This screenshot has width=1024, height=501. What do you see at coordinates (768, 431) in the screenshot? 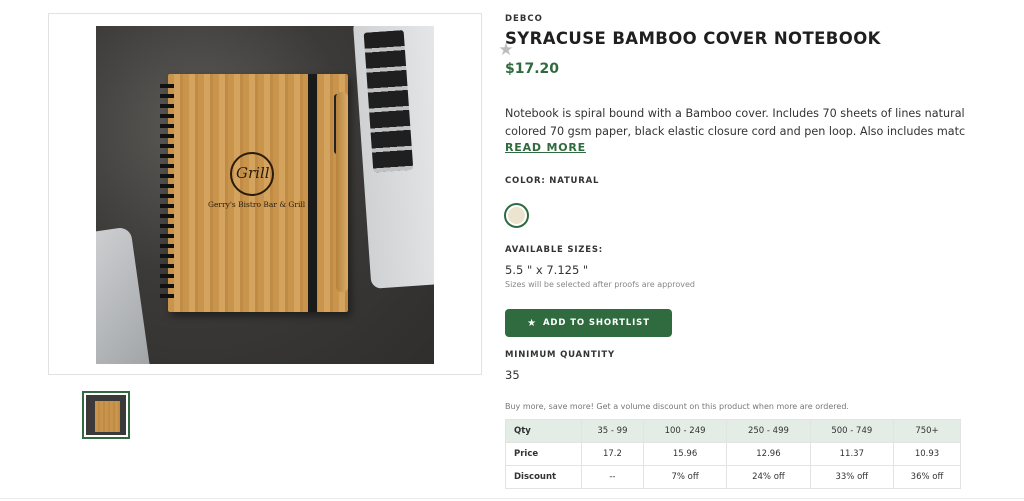
I see `table-cell: 250 - 499` at bounding box center [768, 431].